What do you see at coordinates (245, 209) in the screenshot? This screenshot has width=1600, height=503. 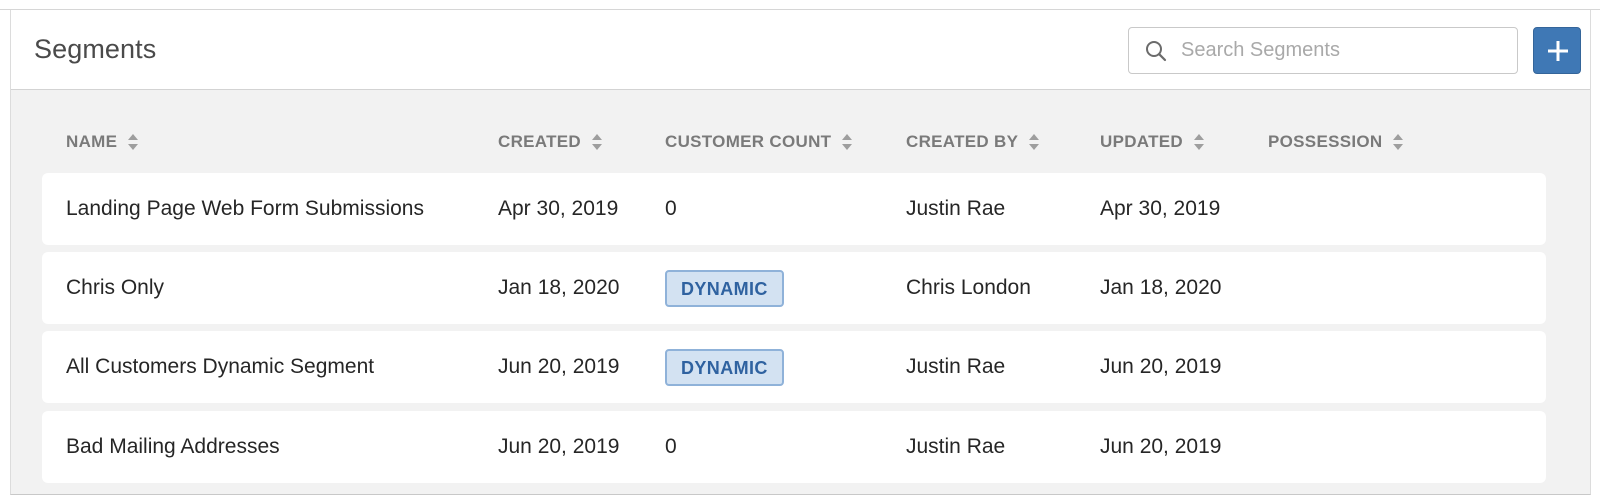 I see `segment-name: Landing Page Web Form Submissions` at bounding box center [245, 209].